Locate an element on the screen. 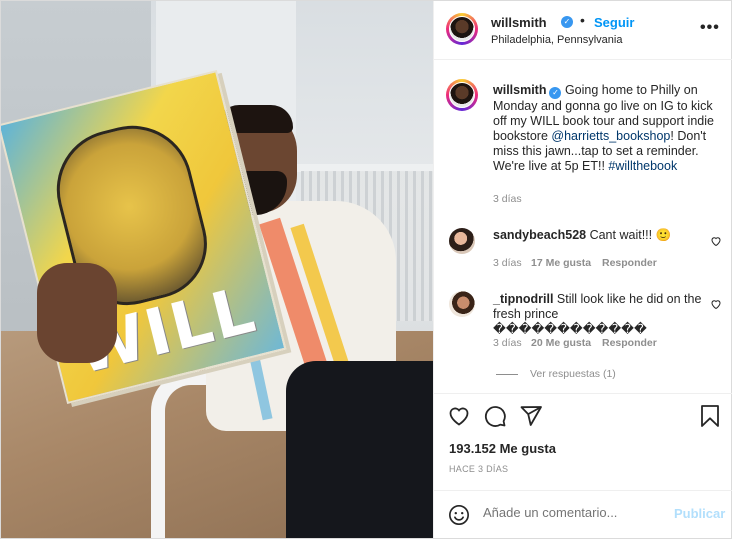  comment-username: _tipnodrill is located at coordinates (523, 299).